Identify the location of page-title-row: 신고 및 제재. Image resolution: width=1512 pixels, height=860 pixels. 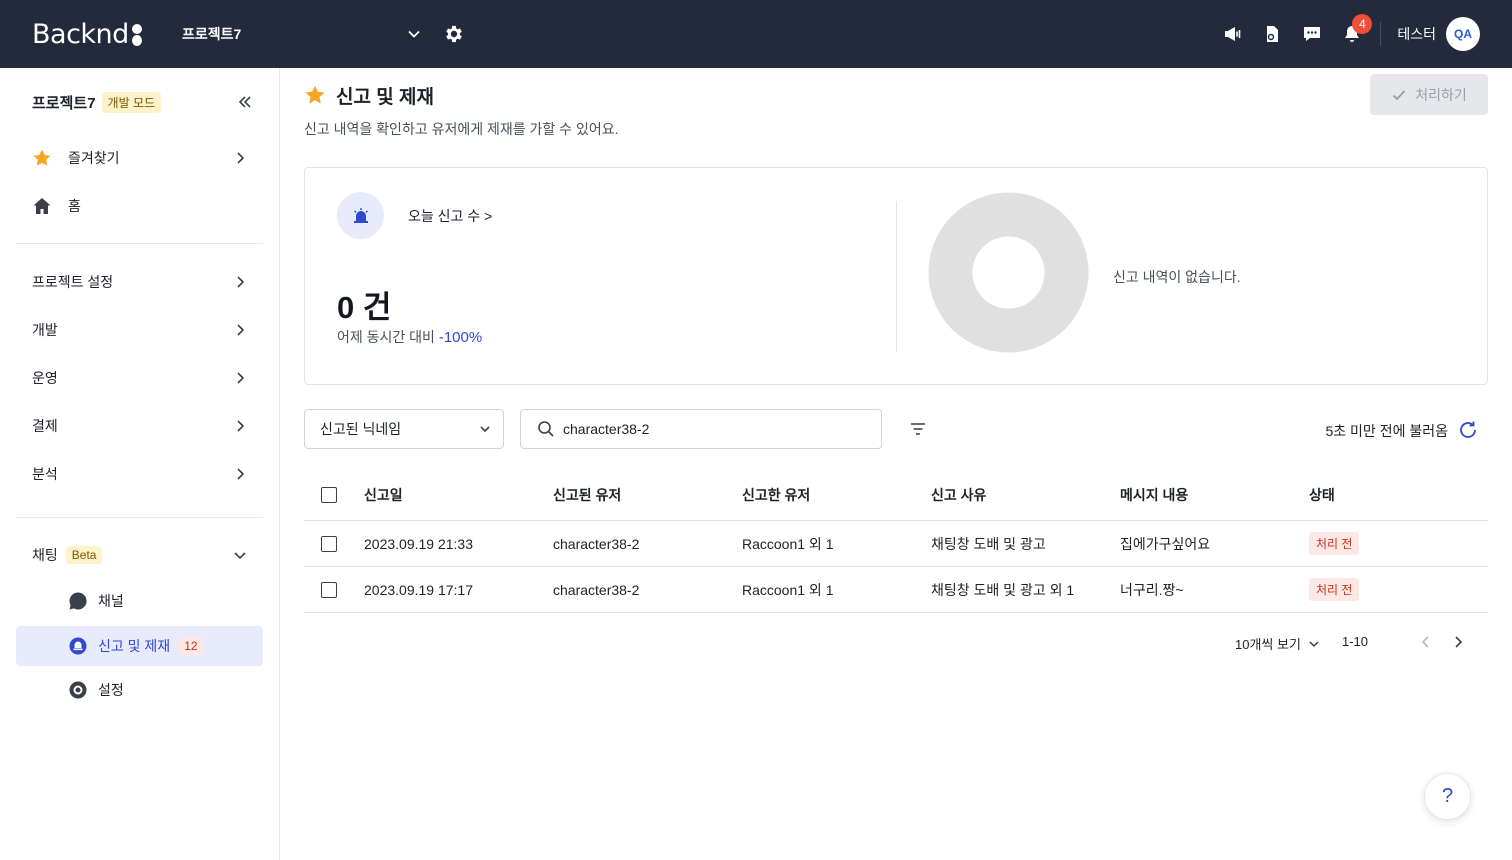
(369, 95).